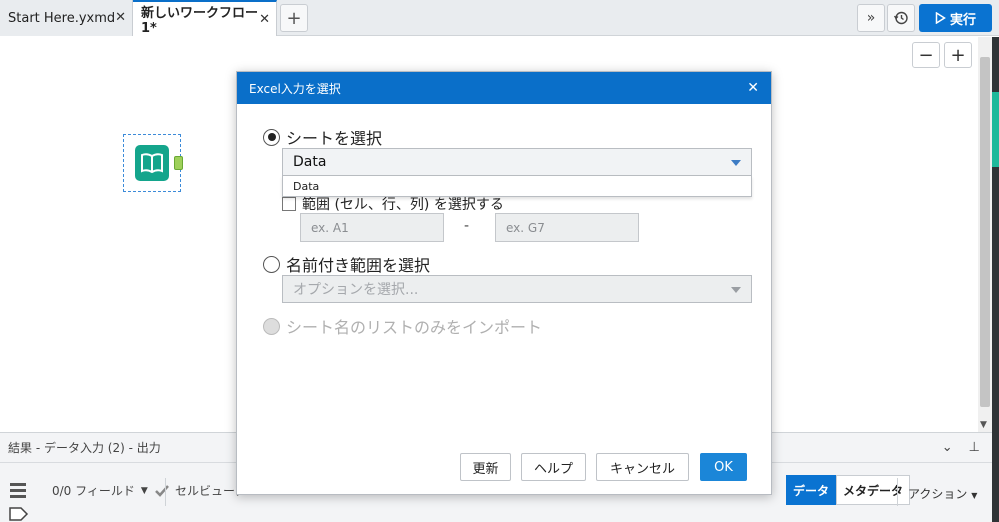 This screenshot has height=522, width=999. What do you see at coordinates (871, 18) in the screenshot?
I see `expand-button: »` at bounding box center [871, 18].